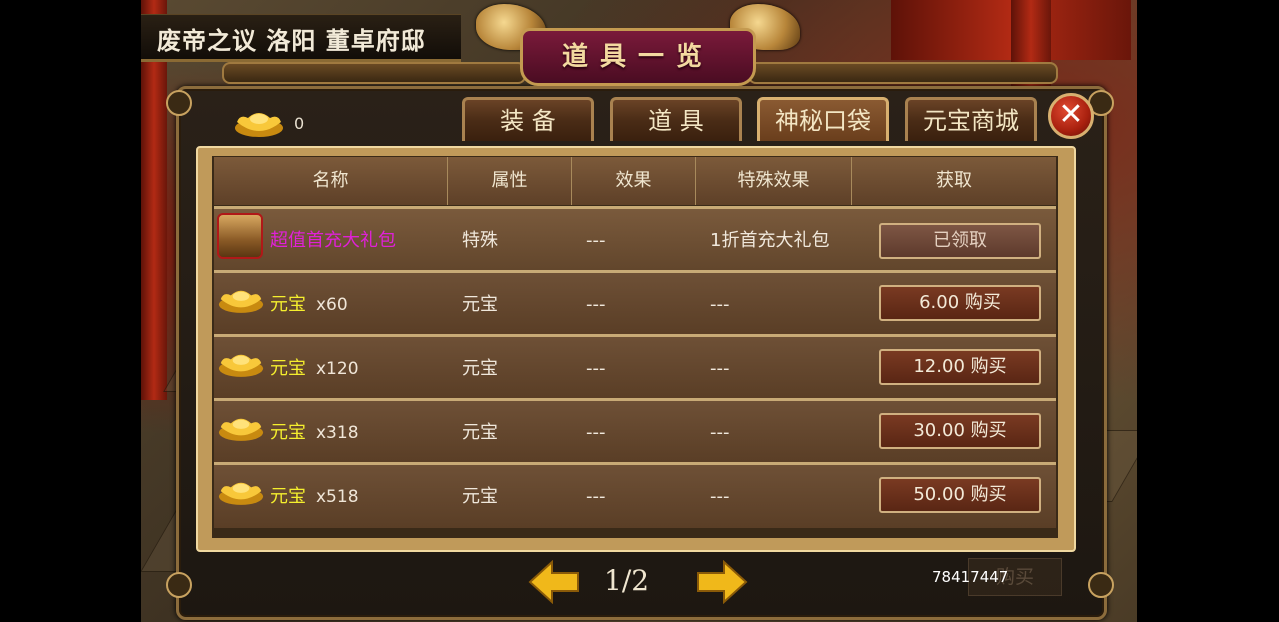 This screenshot has height=622, width=1279. Describe the element at coordinates (960, 367) in the screenshot. I see `buy-button: 12.00 购买` at that location.